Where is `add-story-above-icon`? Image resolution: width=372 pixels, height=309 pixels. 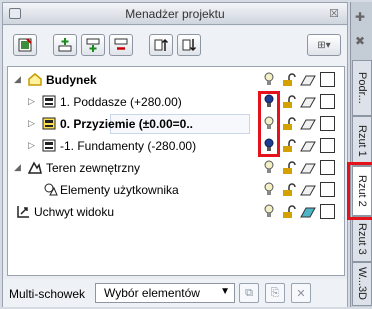 add-story-above-icon is located at coordinates (65, 45).